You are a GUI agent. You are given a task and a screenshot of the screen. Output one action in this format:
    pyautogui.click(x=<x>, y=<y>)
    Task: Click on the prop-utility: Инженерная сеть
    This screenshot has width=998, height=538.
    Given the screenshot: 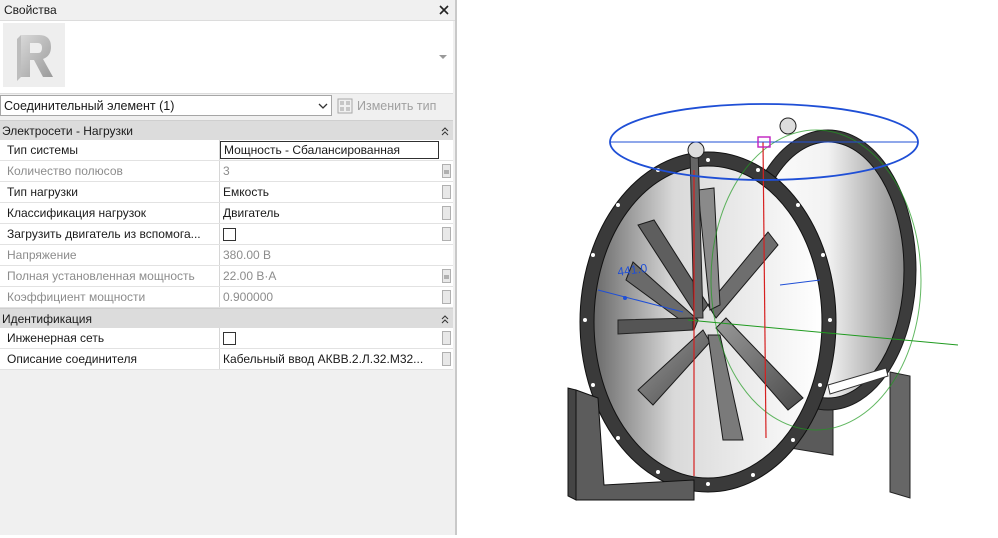 What is the action you would take?
    pyautogui.click(x=226, y=338)
    